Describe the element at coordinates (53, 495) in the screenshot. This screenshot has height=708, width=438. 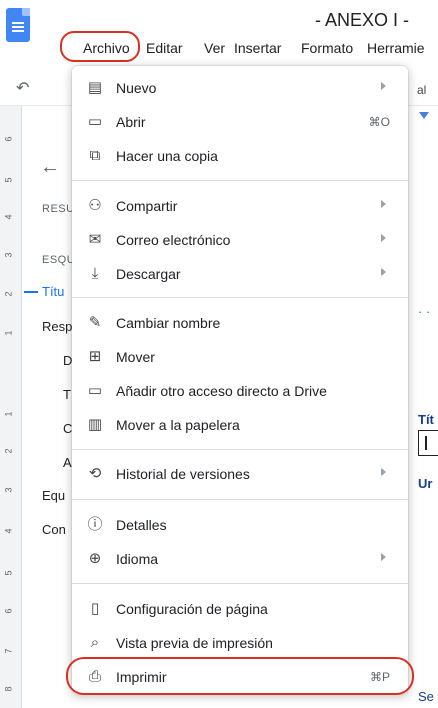
I see `outline-item: Equ` at that location.